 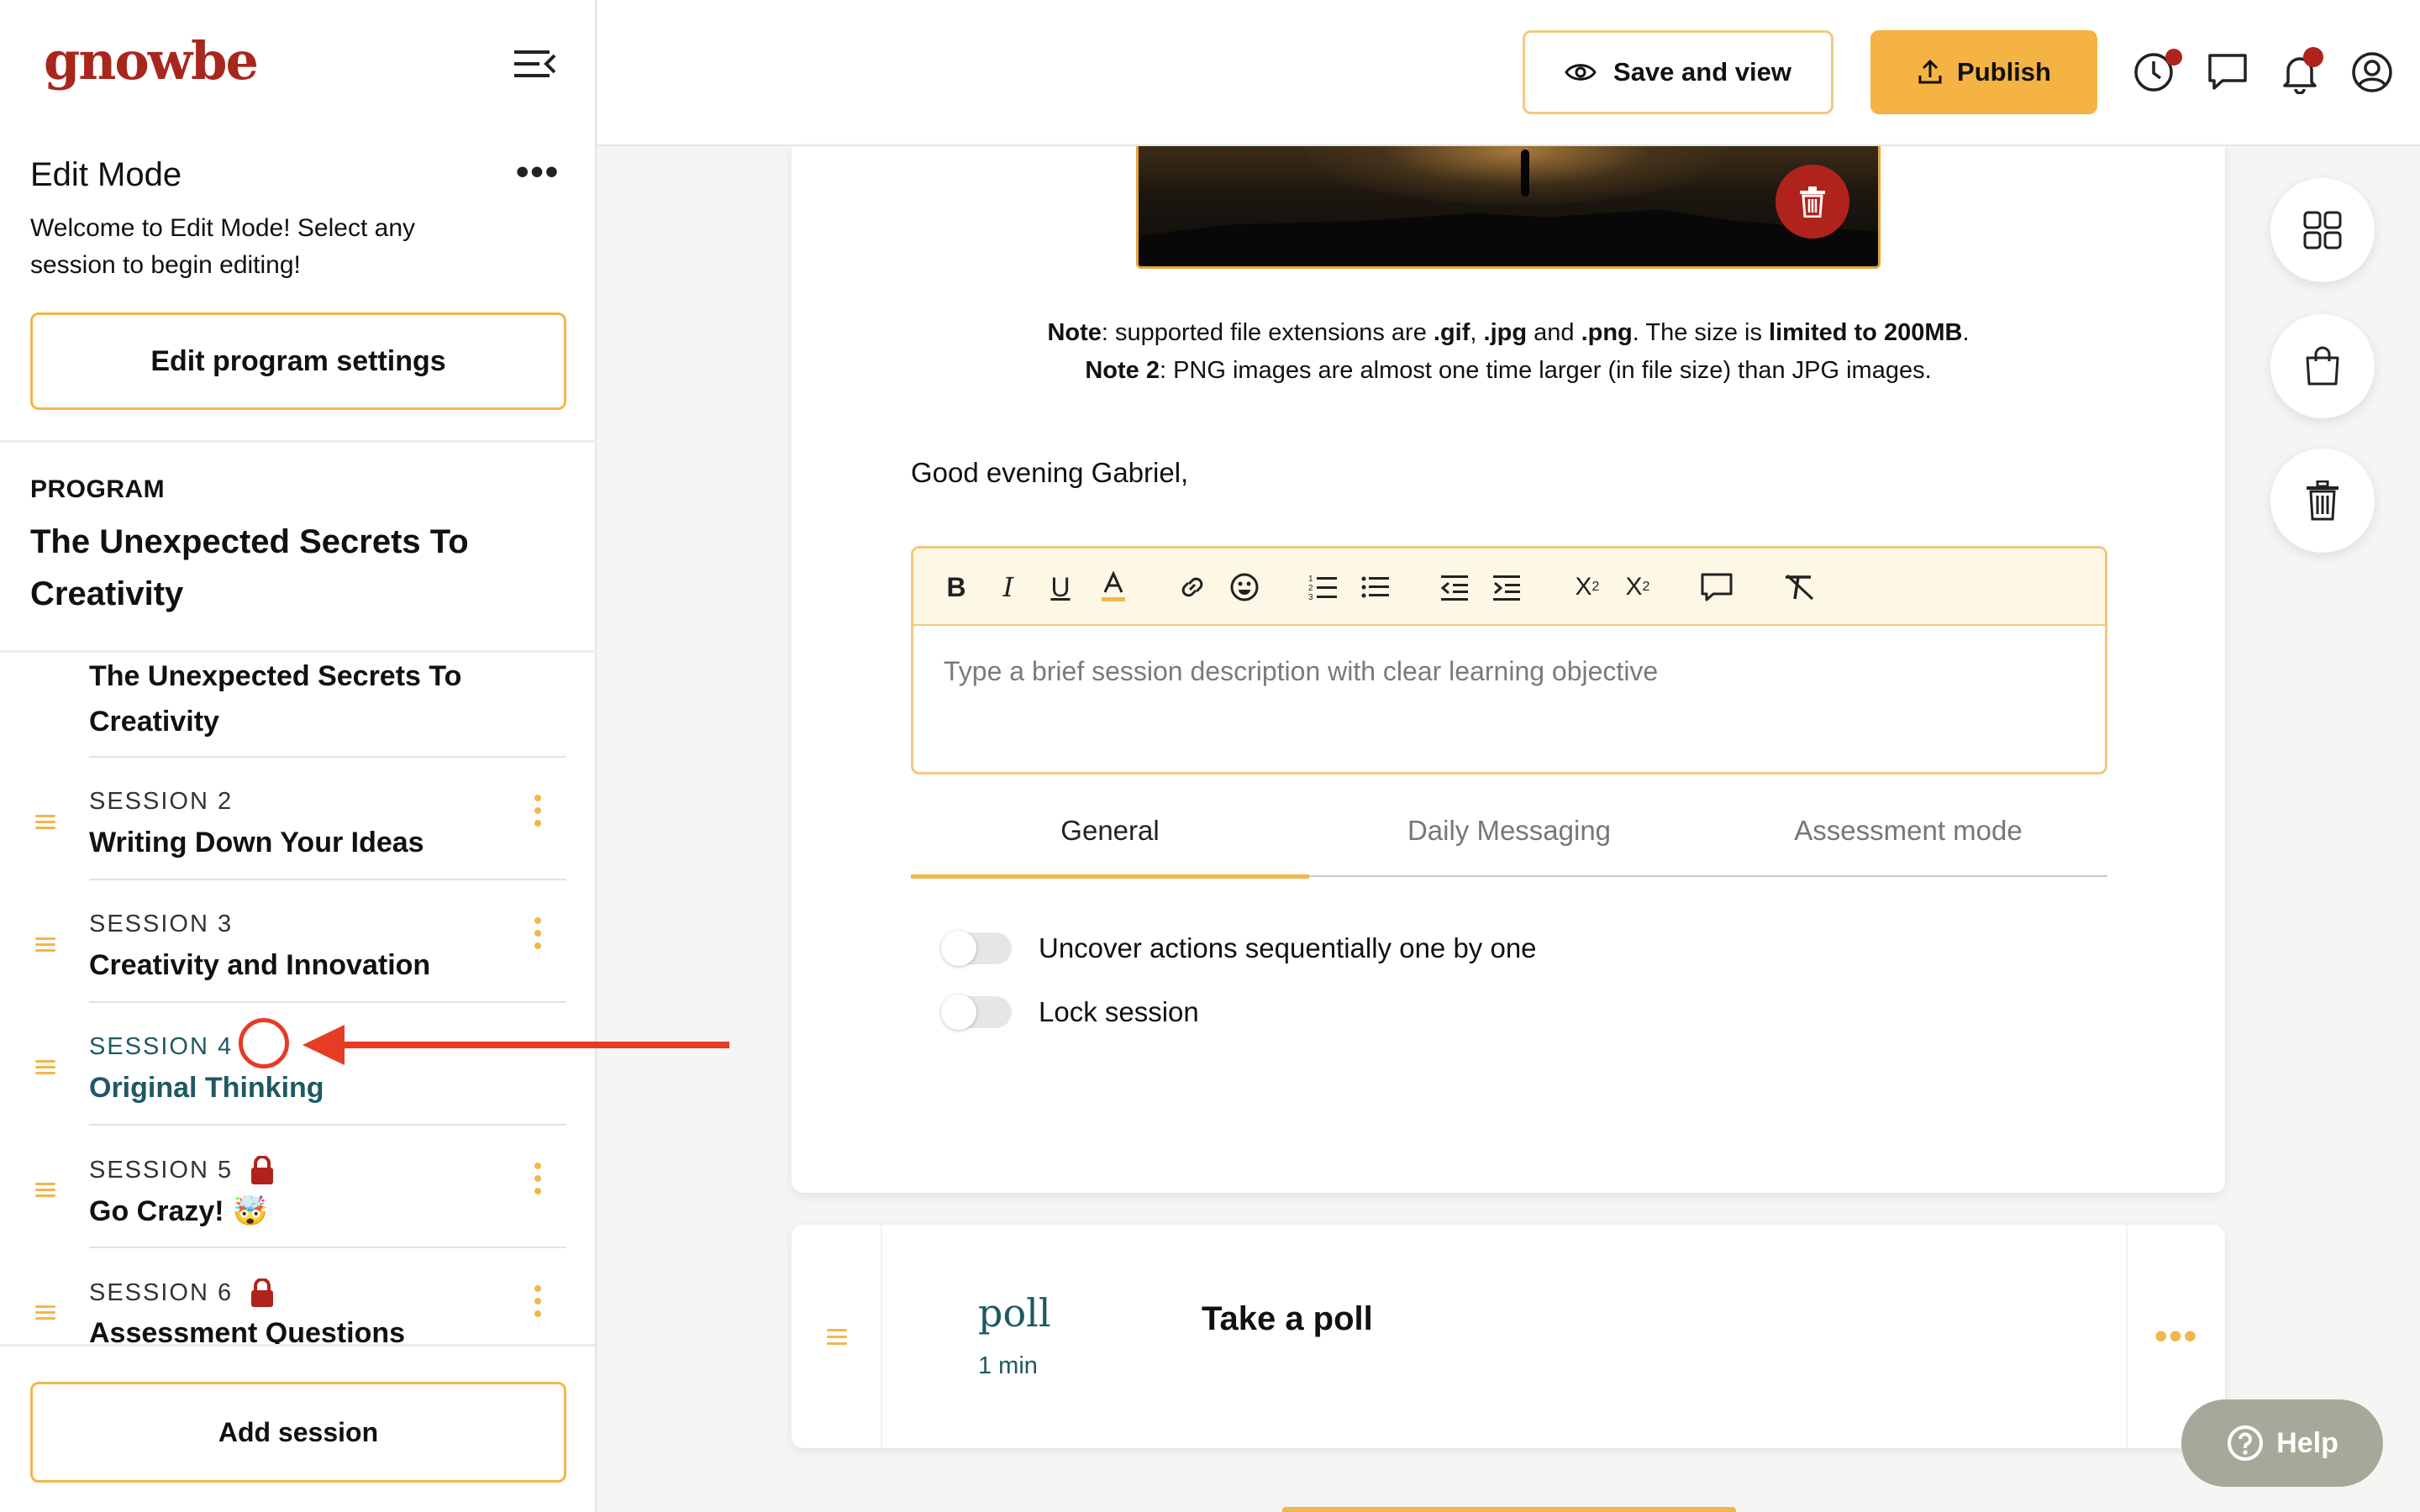 I want to click on superscript-icon: X2, so click(x=1638, y=587).